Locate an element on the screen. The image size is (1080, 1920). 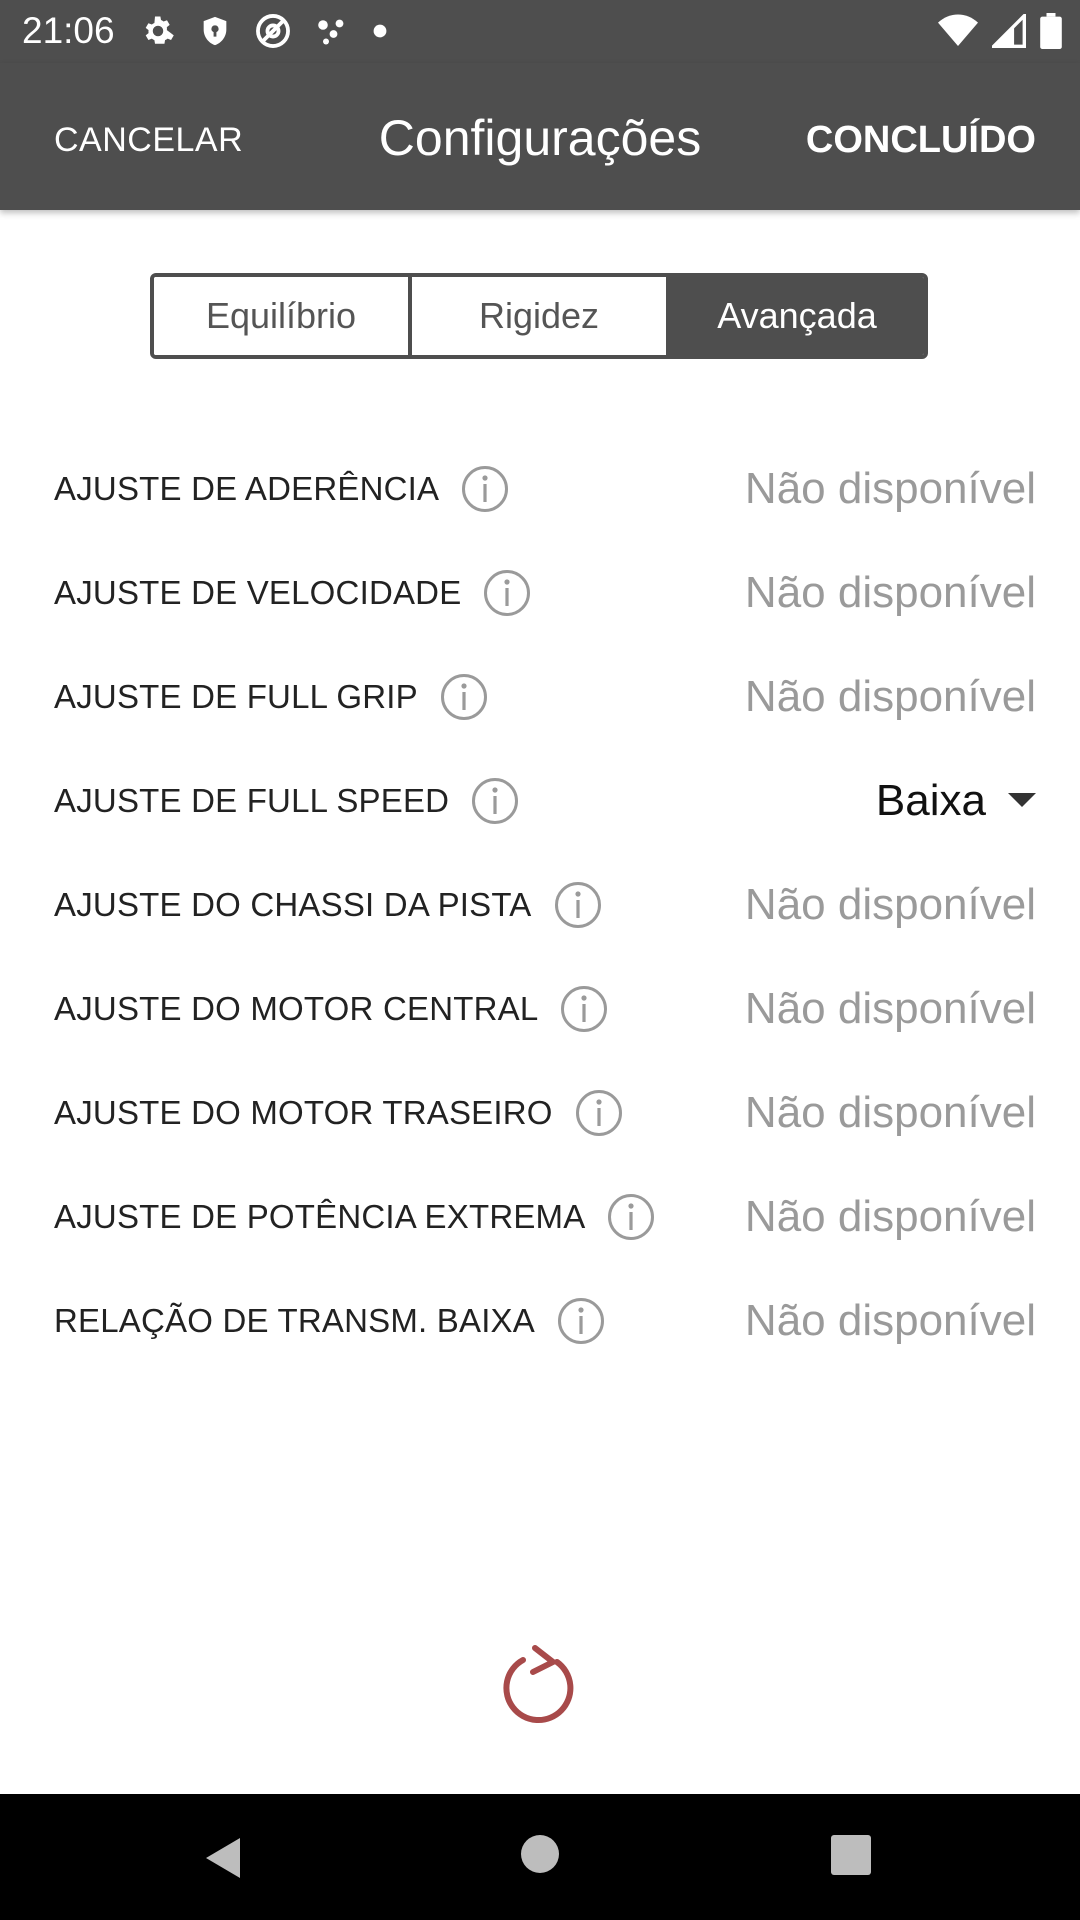
refresh-icon is located at coordinates (540, 1685).